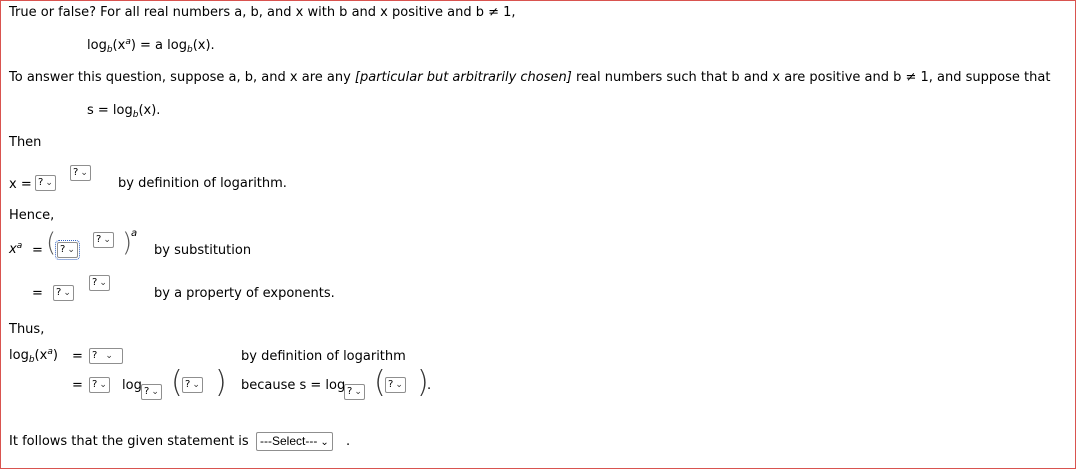  I want to click on equals-sign-1: =, so click(37, 250).